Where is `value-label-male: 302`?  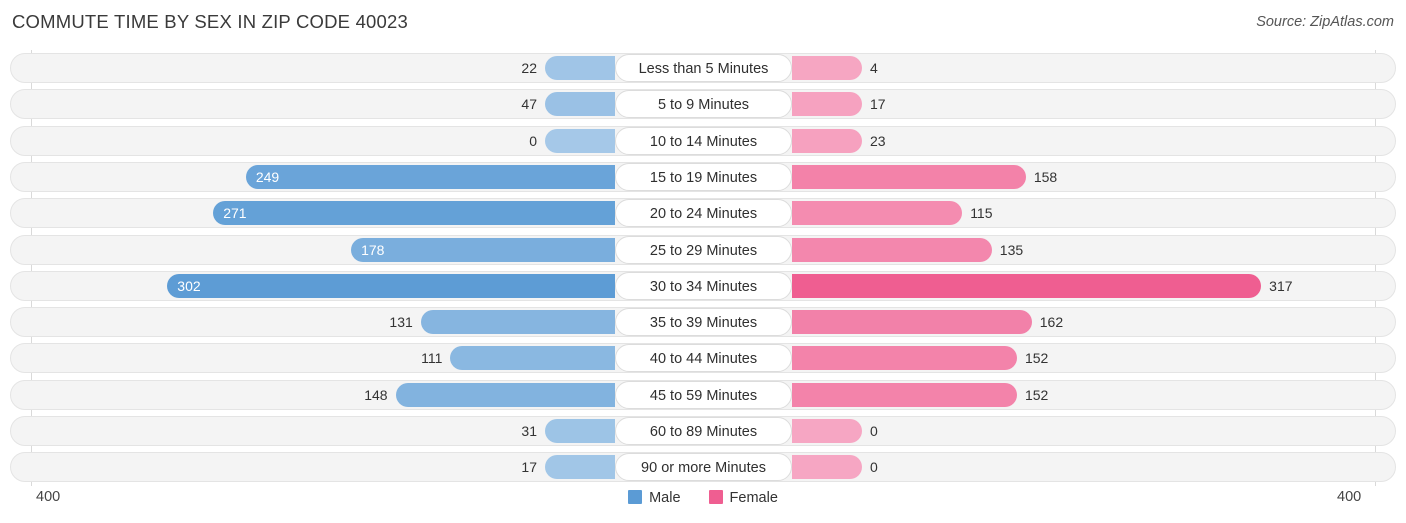
value-label-male: 302 is located at coordinates (189, 285).